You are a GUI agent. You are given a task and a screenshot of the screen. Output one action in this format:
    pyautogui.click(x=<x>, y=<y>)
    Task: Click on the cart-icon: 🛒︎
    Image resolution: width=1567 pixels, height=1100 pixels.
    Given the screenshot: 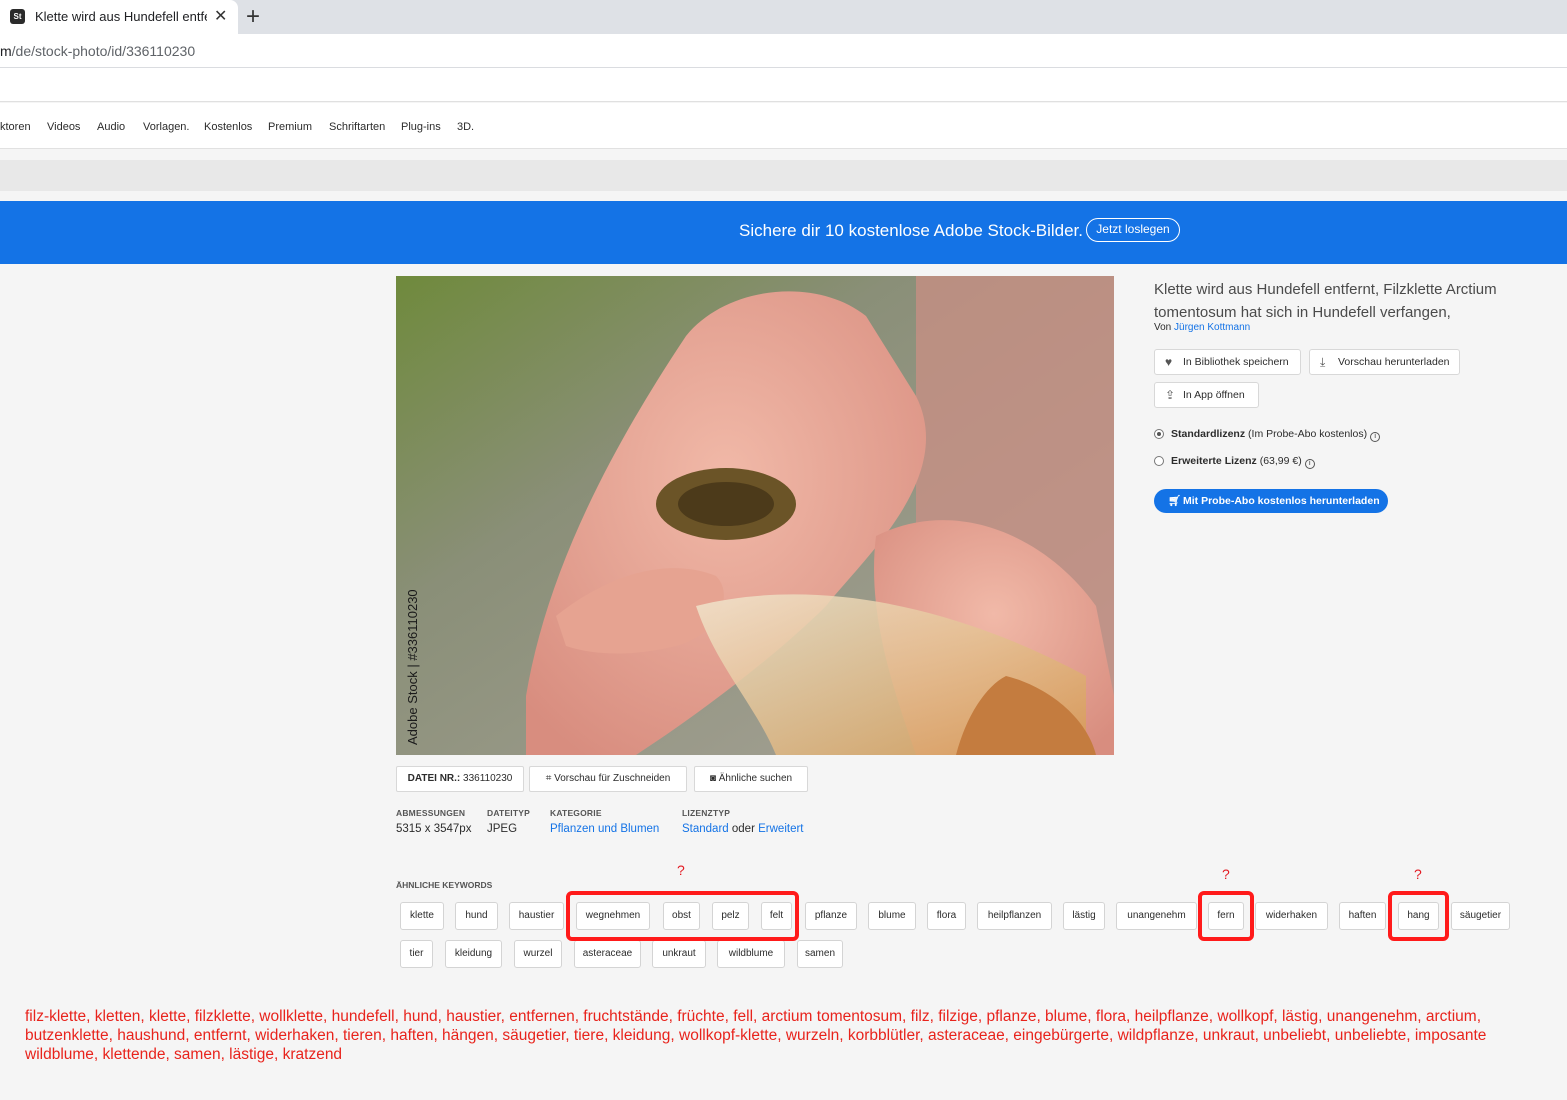 What is the action you would take?
    pyautogui.click(x=1175, y=501)
    